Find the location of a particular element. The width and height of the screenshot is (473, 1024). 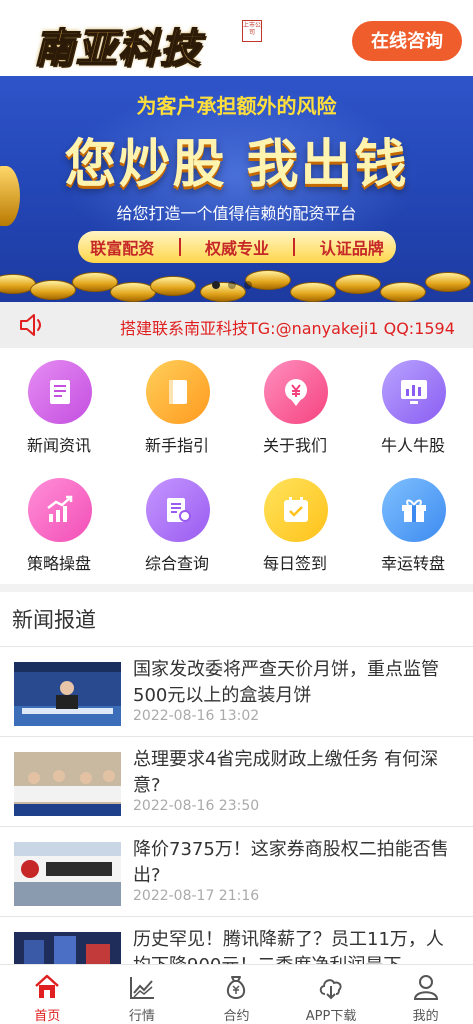

menu-item-top-traders: 牛人牛股 is located at coordinates (413, 407).